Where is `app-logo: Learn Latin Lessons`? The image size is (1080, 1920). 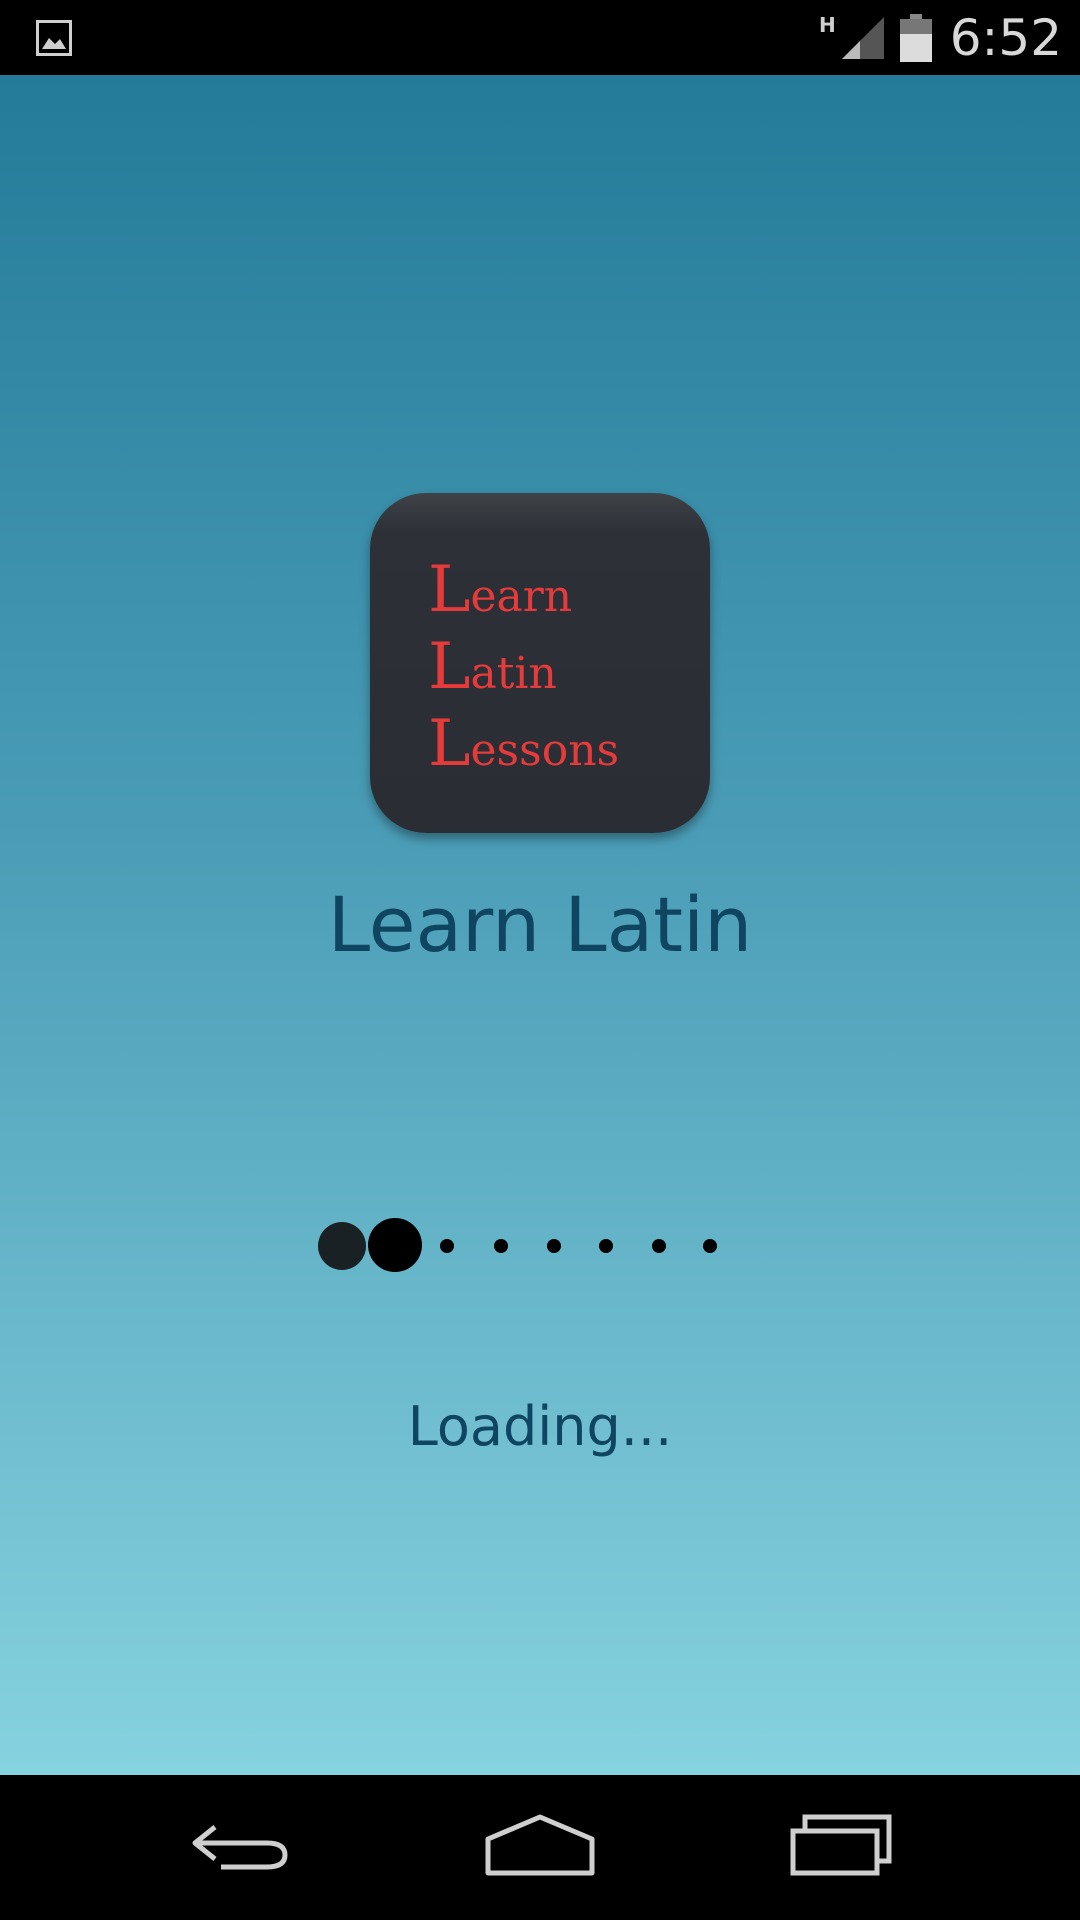 app-logo: Learn Latin Lessons is located at coordinates (540, 663).